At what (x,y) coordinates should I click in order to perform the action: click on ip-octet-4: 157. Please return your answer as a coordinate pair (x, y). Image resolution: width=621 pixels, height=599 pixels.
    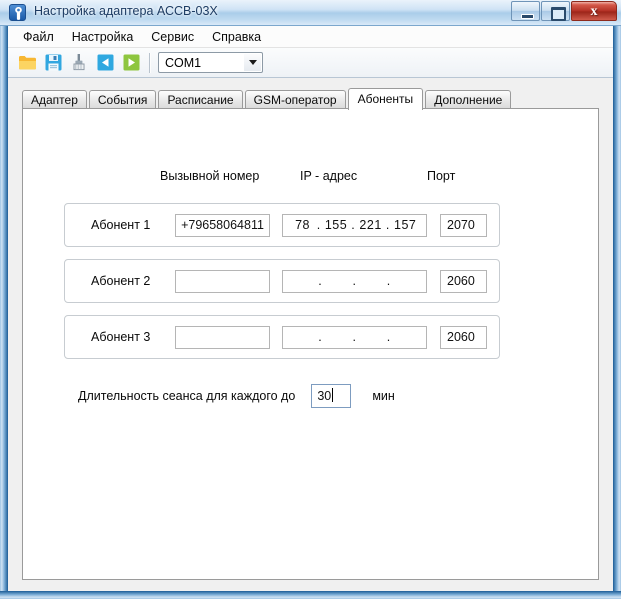
    Looking at the image, I should click on (405, 225).